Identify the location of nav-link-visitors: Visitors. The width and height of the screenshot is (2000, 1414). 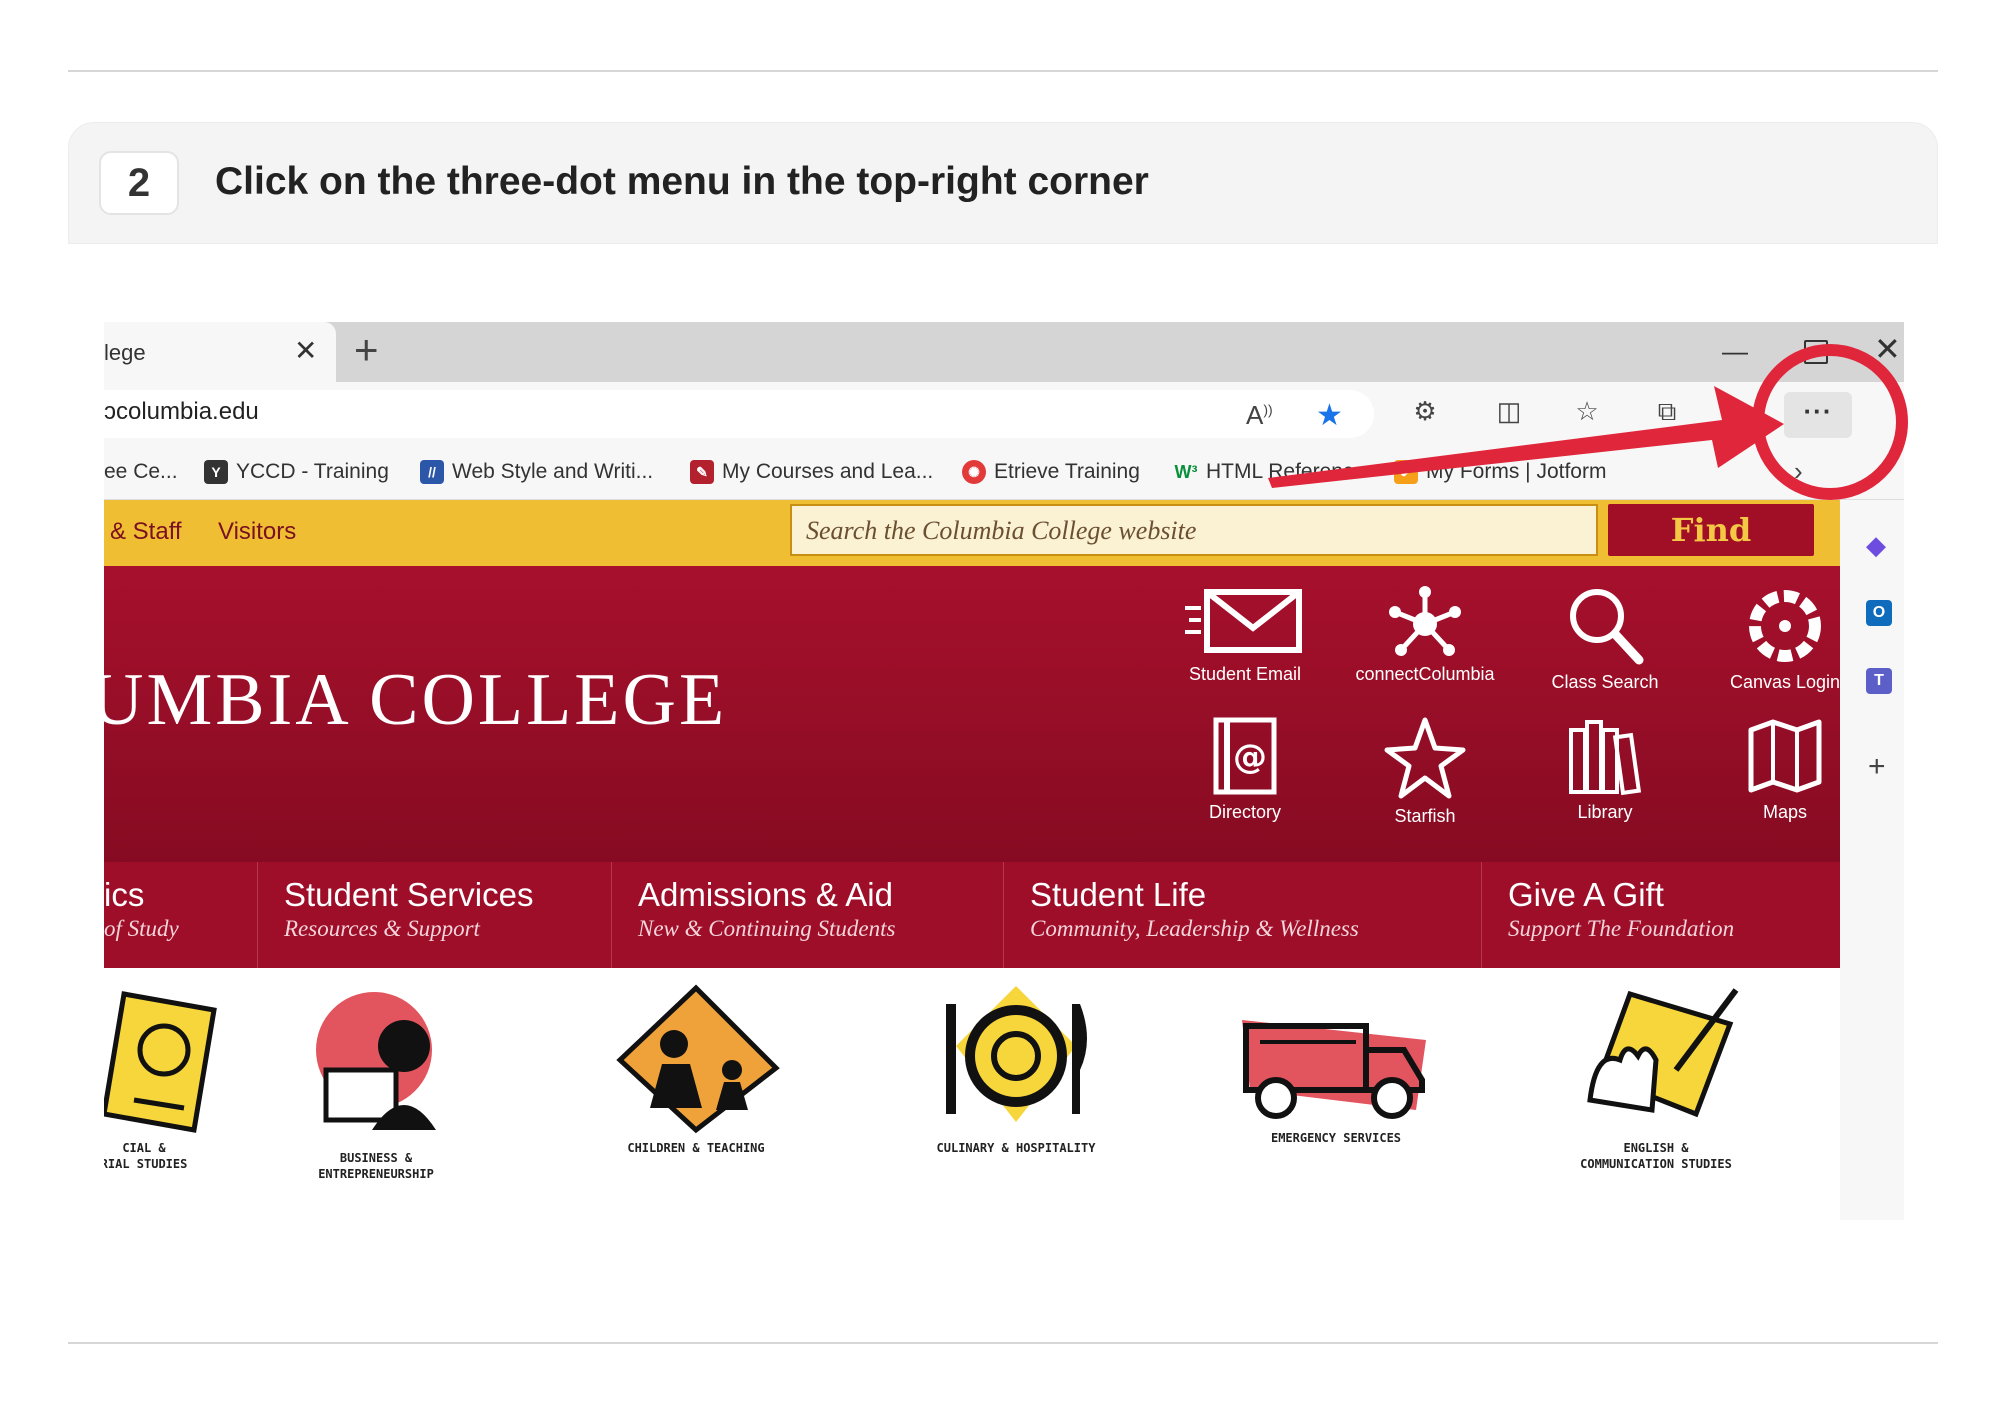
(257, 532).